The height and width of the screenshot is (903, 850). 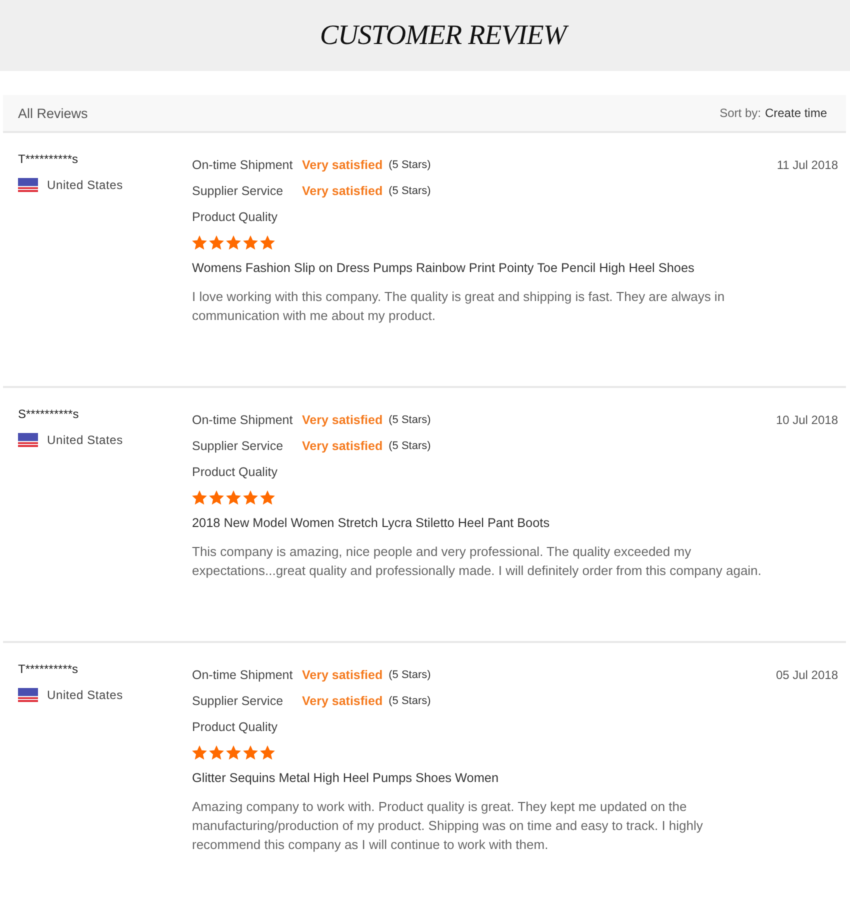 I want to click on product-title: Glitter Sequins Metal High Heel Pumps Shoes Women, so click(x=345, y=778).